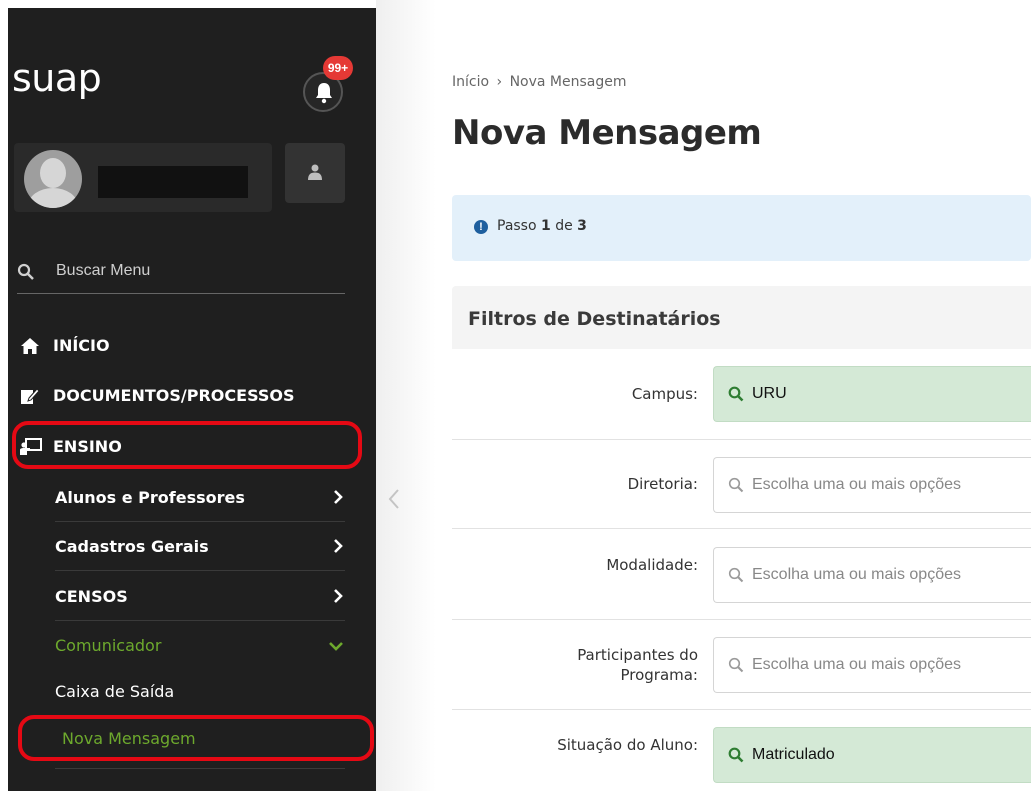 This screenshot has width=1031, height=791. What do you see at coordinates (150, 497) in the screenshot?
I see `sidebar-item-label: Alunos e Professores` at bounding box center [150, 497].